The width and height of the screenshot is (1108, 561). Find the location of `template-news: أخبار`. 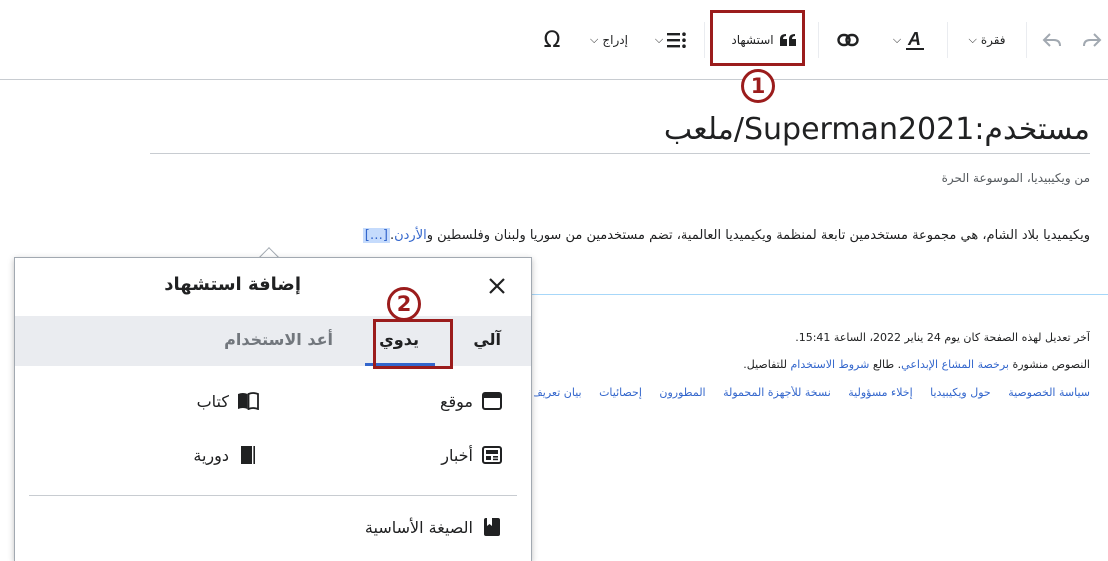

template-news: أخبار is located at coordinates (472, 455).